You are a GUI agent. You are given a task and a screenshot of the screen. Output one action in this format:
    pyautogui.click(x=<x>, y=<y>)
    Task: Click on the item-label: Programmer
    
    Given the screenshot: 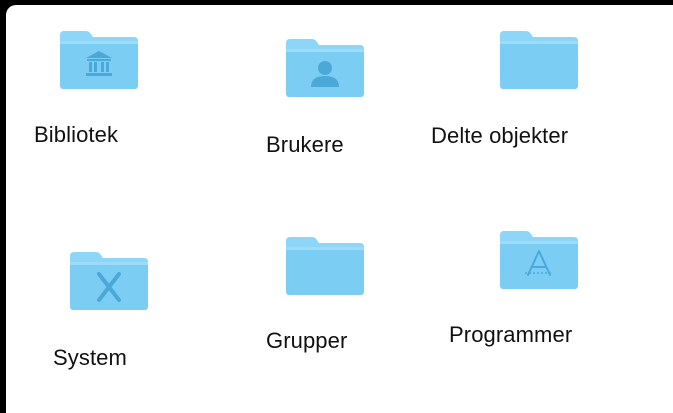 What is the action you would take?
    pyautogui.click(x=511, y=334)
    